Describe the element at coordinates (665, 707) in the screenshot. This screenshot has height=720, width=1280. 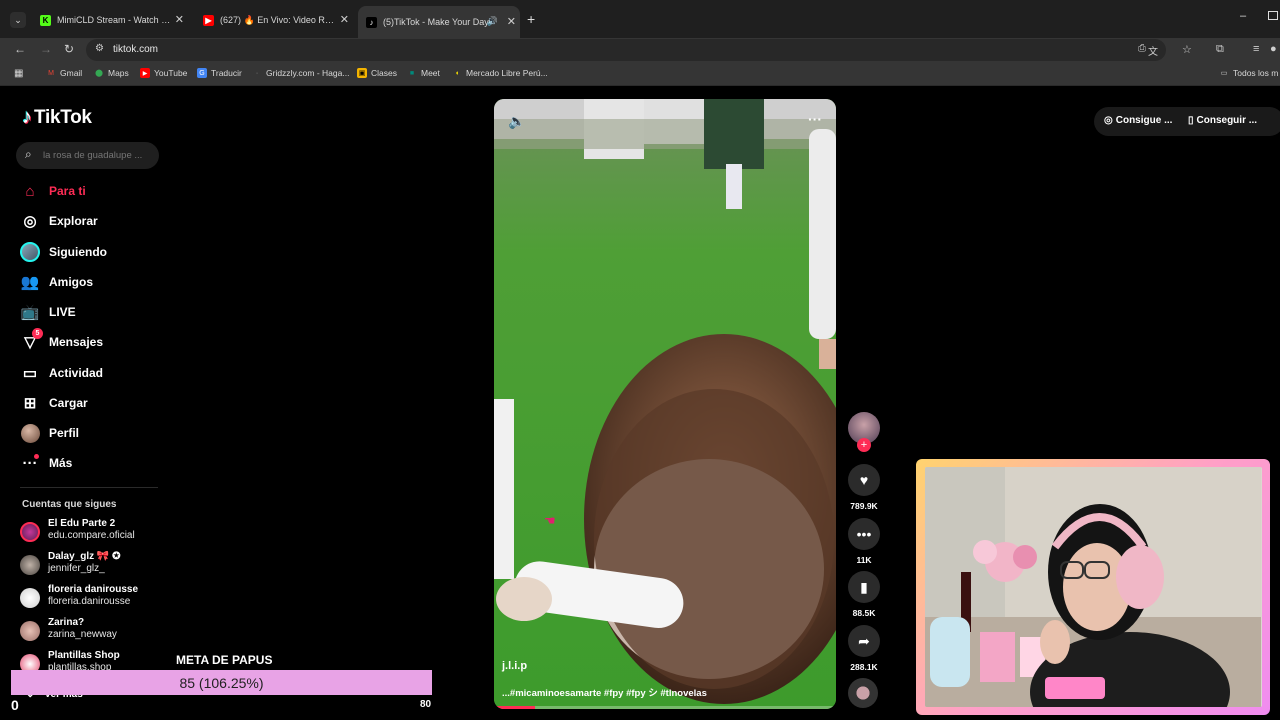
I see `video-progress-track` at that location.